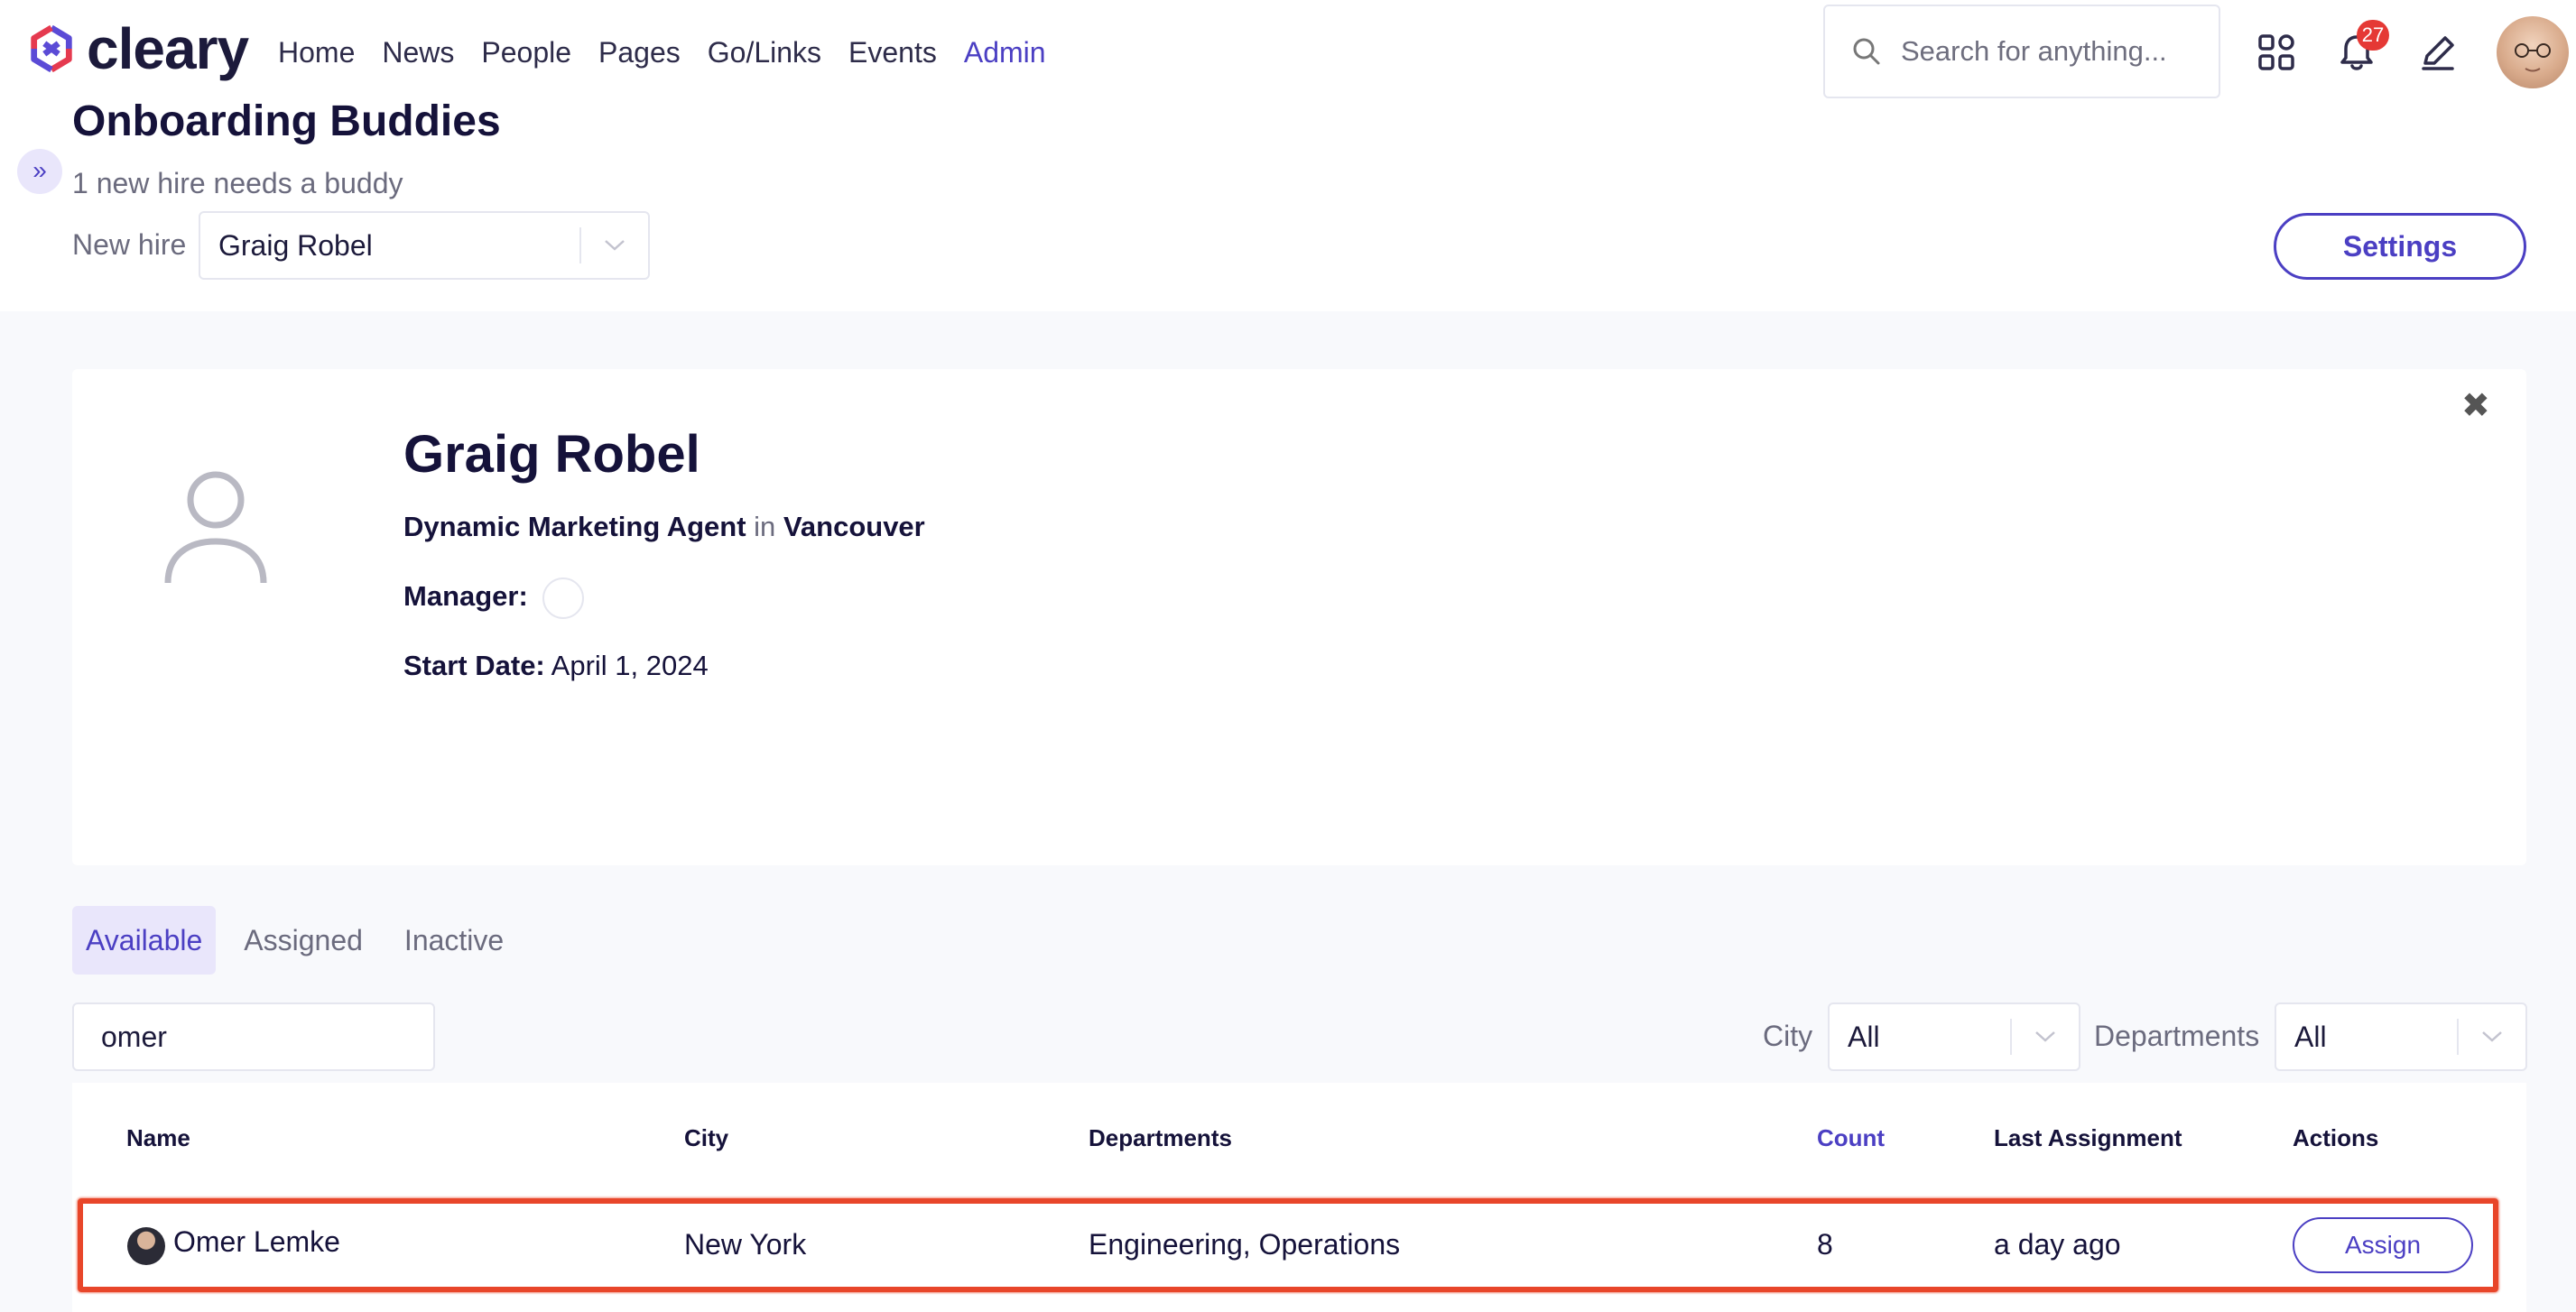 This screenshot has width=2576, height=1312. I want to click on buddy-last-assignment: a day ago, so click(2057, 1244).